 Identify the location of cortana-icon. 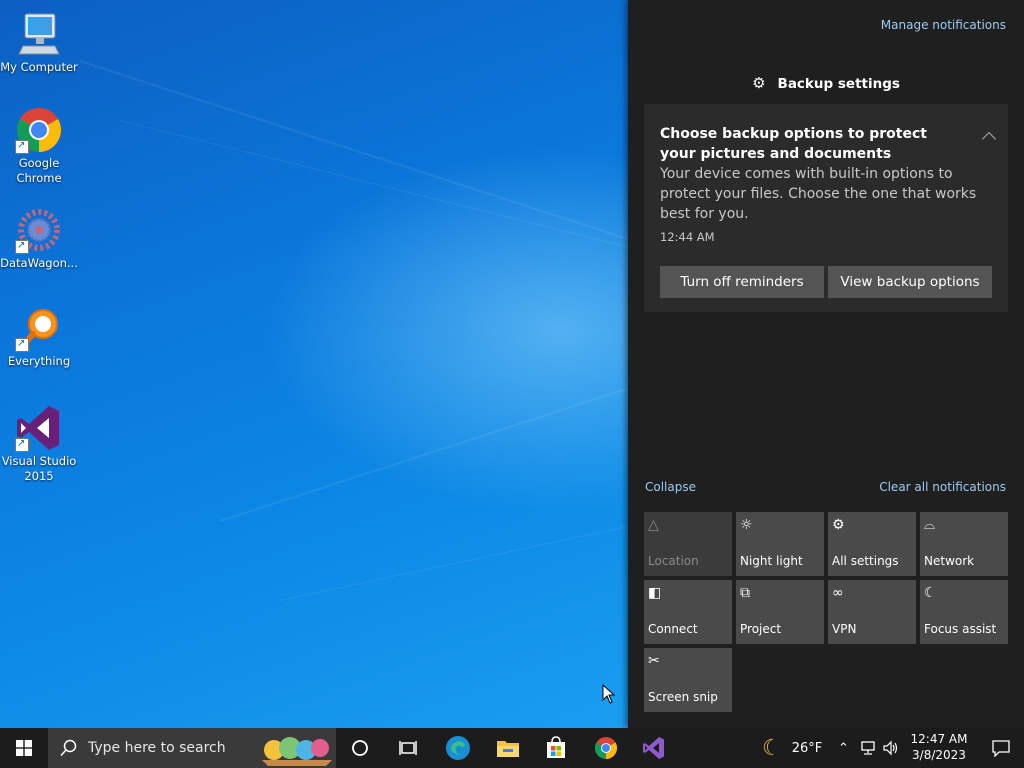
(360, 748).